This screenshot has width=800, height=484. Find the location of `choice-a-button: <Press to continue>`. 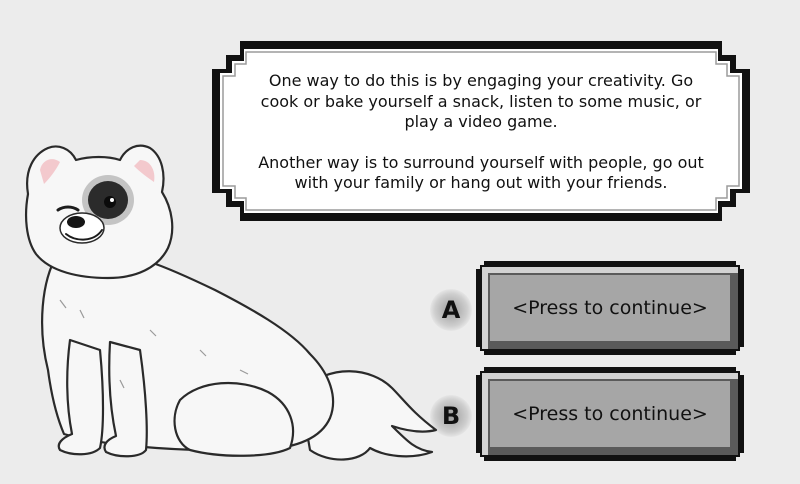

choice-a-button: <Press to continue> is located at coordinates (610, 308).